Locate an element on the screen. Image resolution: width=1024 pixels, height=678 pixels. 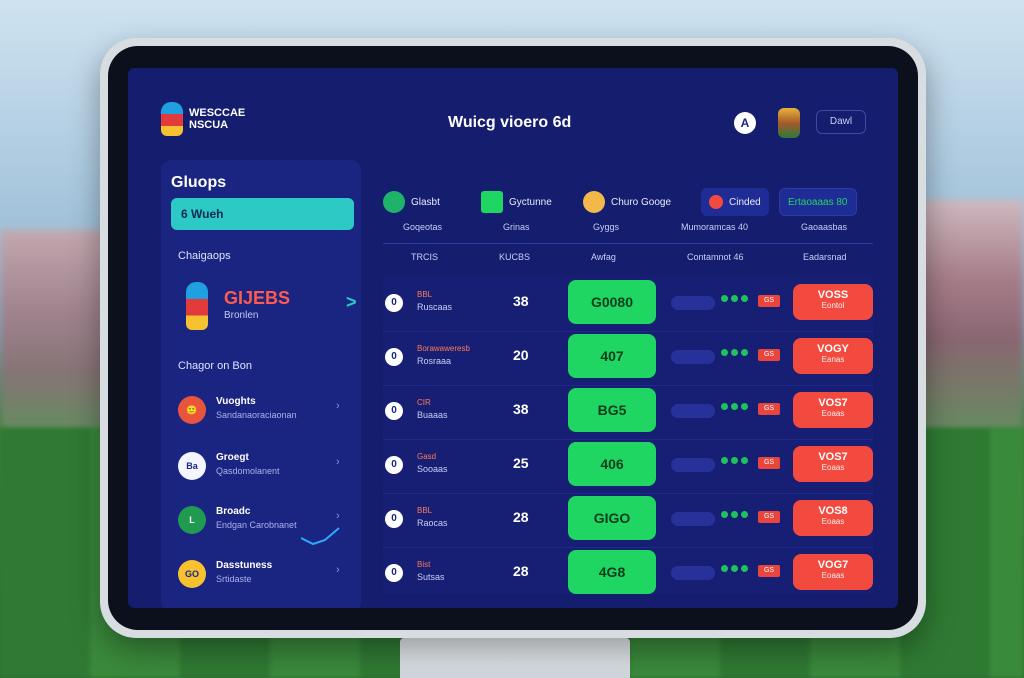
score-button: 406 is located at coordinates (612, 464).